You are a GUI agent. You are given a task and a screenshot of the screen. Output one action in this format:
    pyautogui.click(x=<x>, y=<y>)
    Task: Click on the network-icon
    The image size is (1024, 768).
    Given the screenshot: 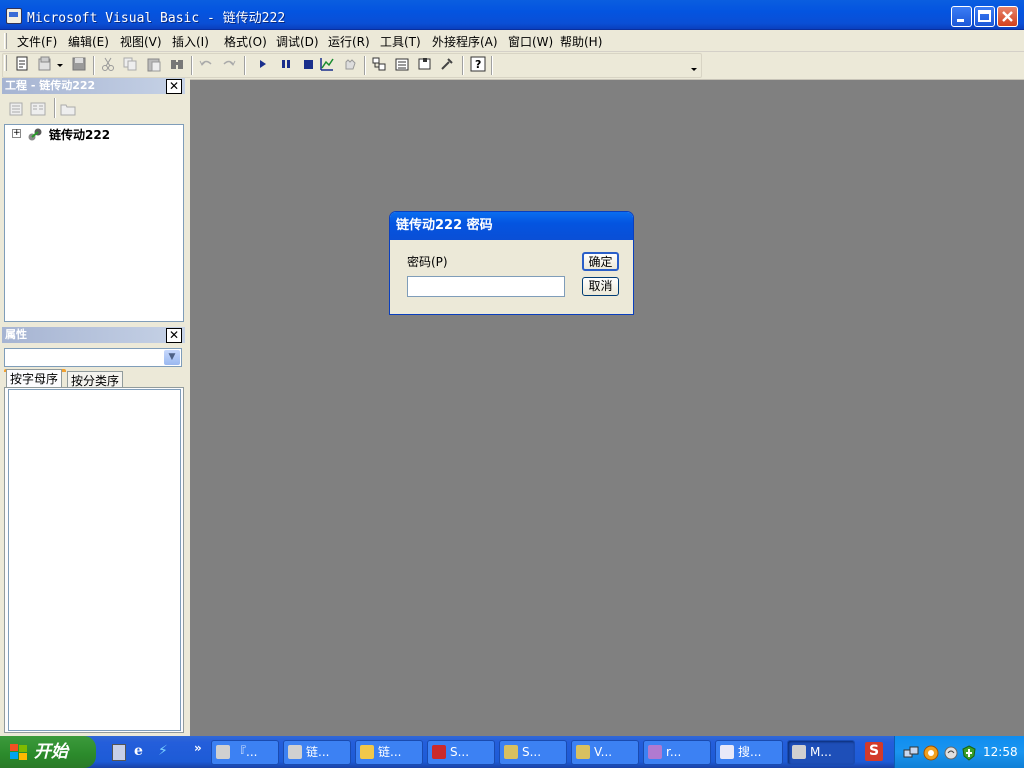 What is the action you would take?
    pyautogui.click(x=911, y=753)
    